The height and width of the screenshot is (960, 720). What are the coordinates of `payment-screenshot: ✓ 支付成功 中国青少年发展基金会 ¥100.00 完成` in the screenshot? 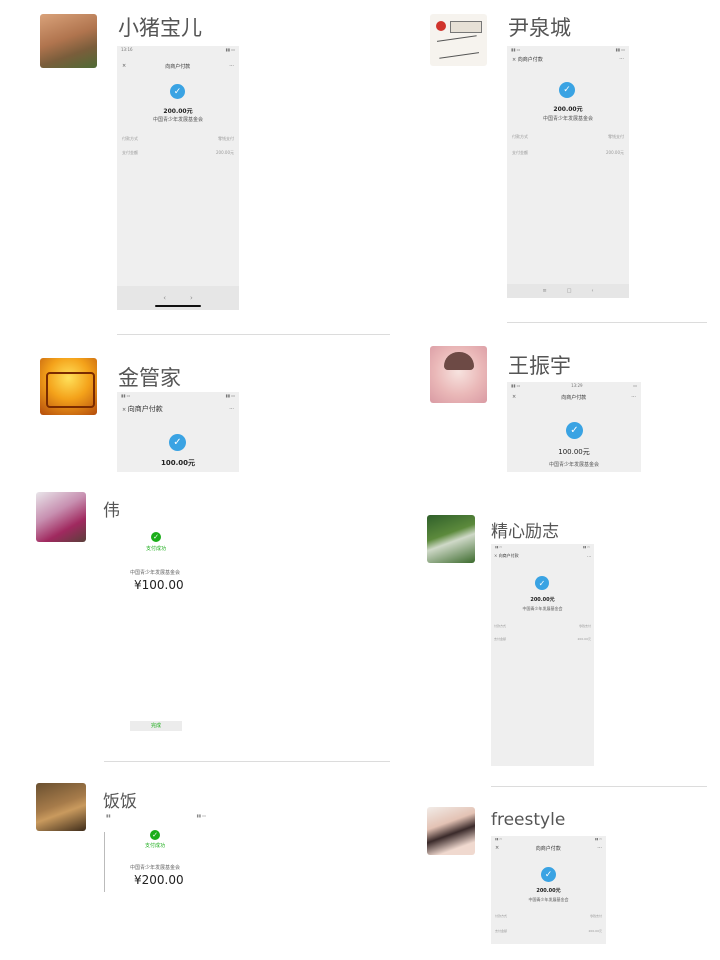 It's located at (229, 637).